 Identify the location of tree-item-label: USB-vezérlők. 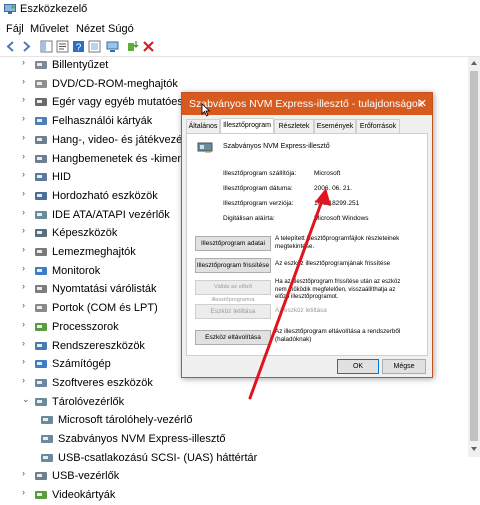
(86, 476).